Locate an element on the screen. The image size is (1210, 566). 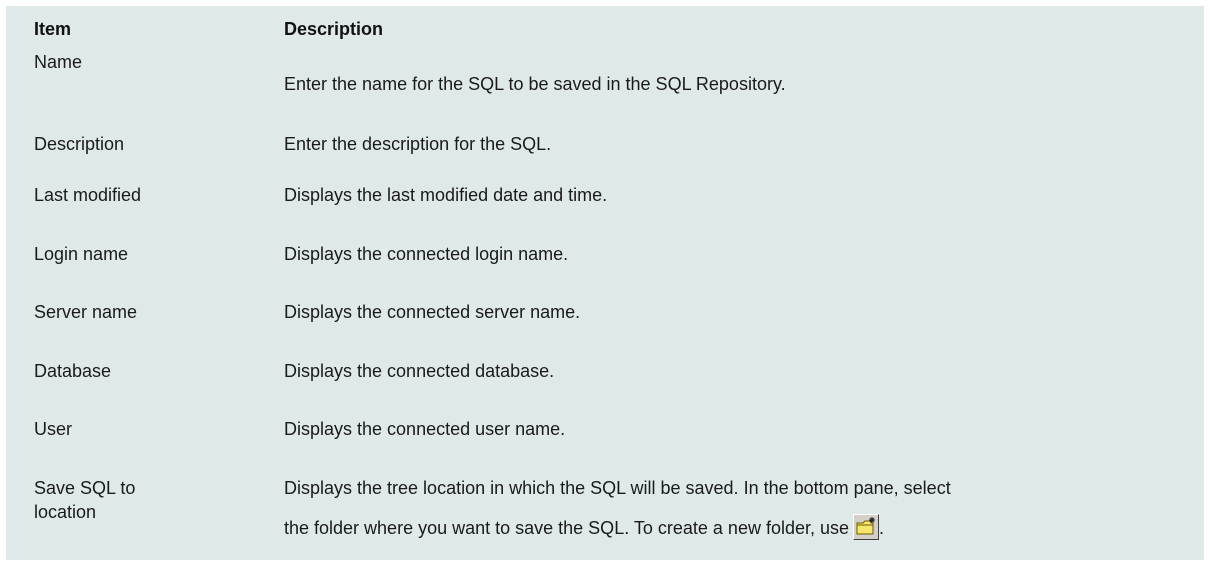
row-item-name: Save SQL to location is located at coordinates (144, 500).